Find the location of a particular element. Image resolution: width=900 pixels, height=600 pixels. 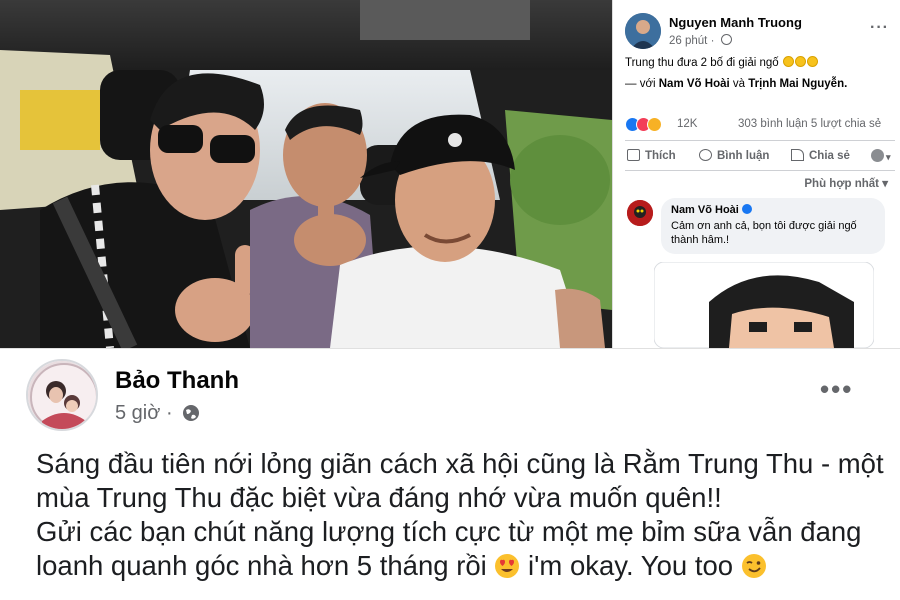

comment-sort-dropdown: Phù hợp nhất ▾ is located at coordinates (846, 183).